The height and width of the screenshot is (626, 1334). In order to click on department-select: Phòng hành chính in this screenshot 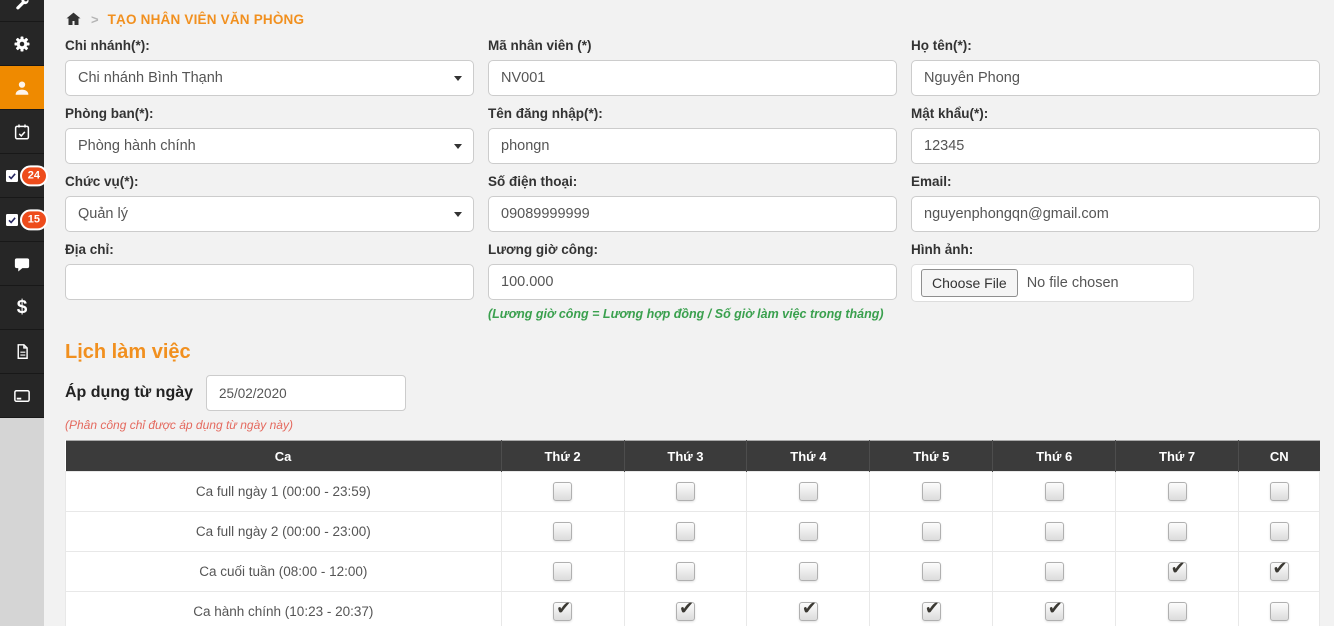, I will do `click(269, 146)`.